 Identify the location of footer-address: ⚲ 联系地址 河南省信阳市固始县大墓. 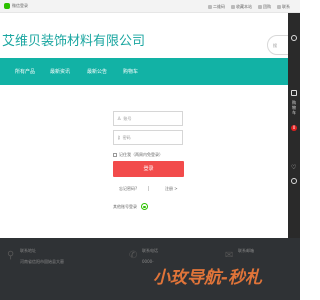
(35, 256).